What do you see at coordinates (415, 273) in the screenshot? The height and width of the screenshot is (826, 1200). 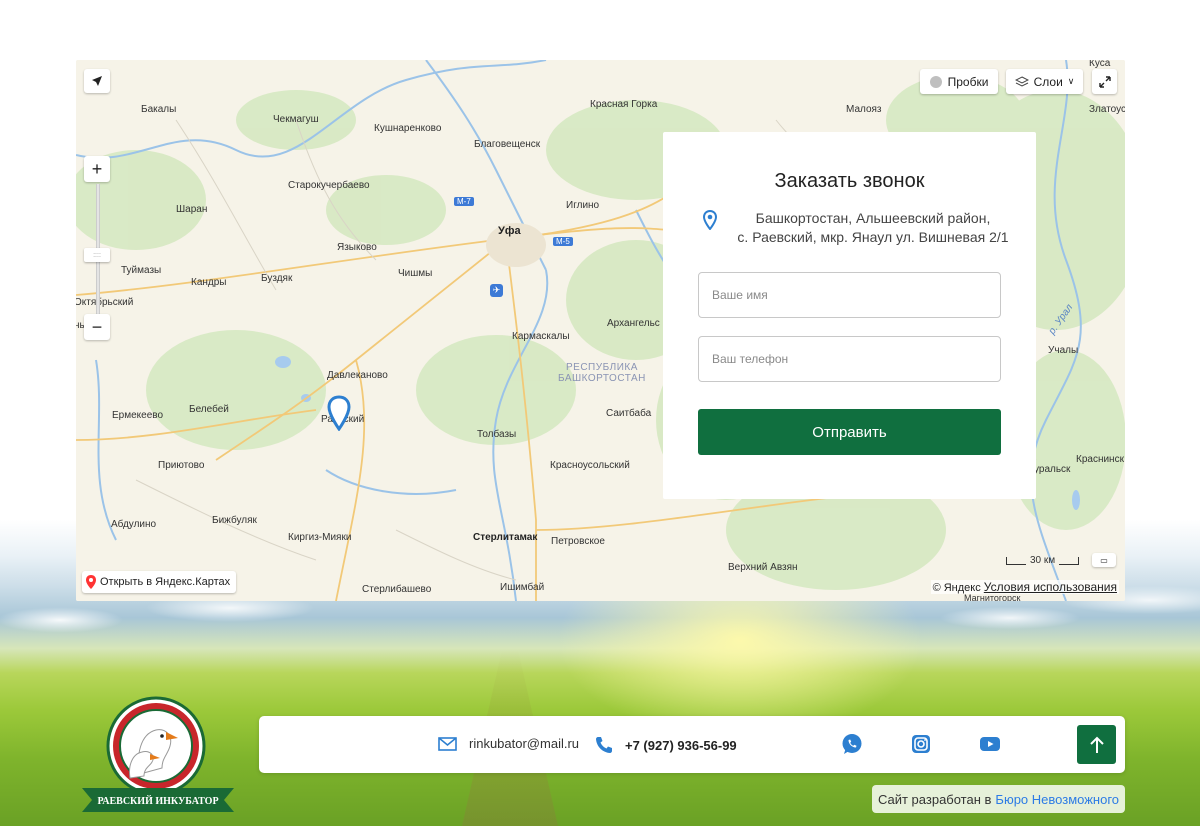 I see `map-label-chishmy: Чишмы` at bounding box center [415, 273].